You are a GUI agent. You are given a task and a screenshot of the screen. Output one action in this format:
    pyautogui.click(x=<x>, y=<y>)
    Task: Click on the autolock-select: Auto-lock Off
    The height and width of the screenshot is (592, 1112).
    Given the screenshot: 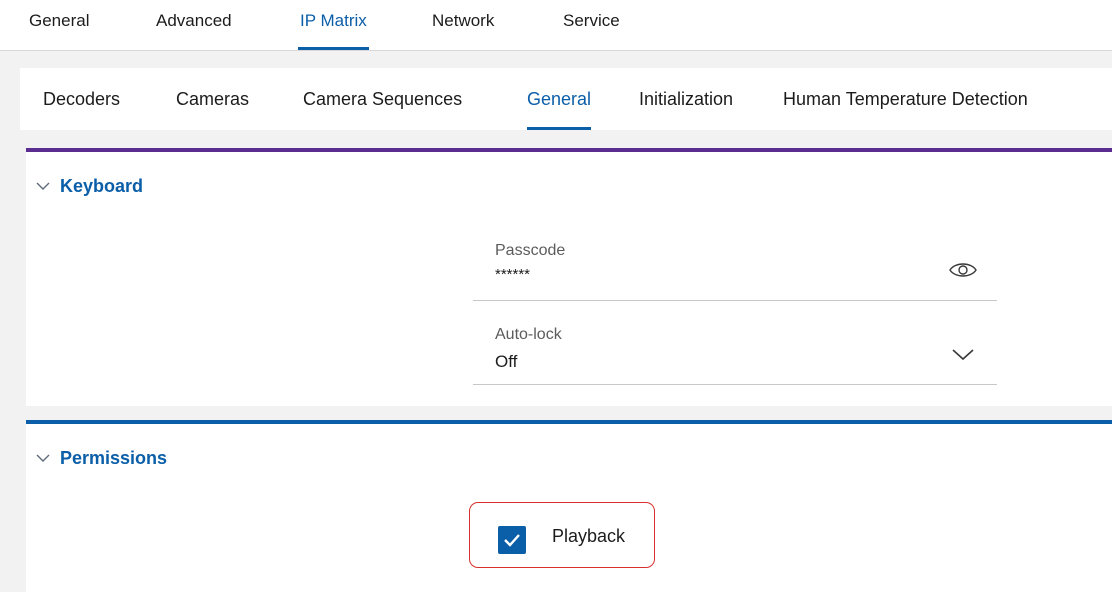 What is the action you would take?
    pyautogui.click(x=735, y=353)
    